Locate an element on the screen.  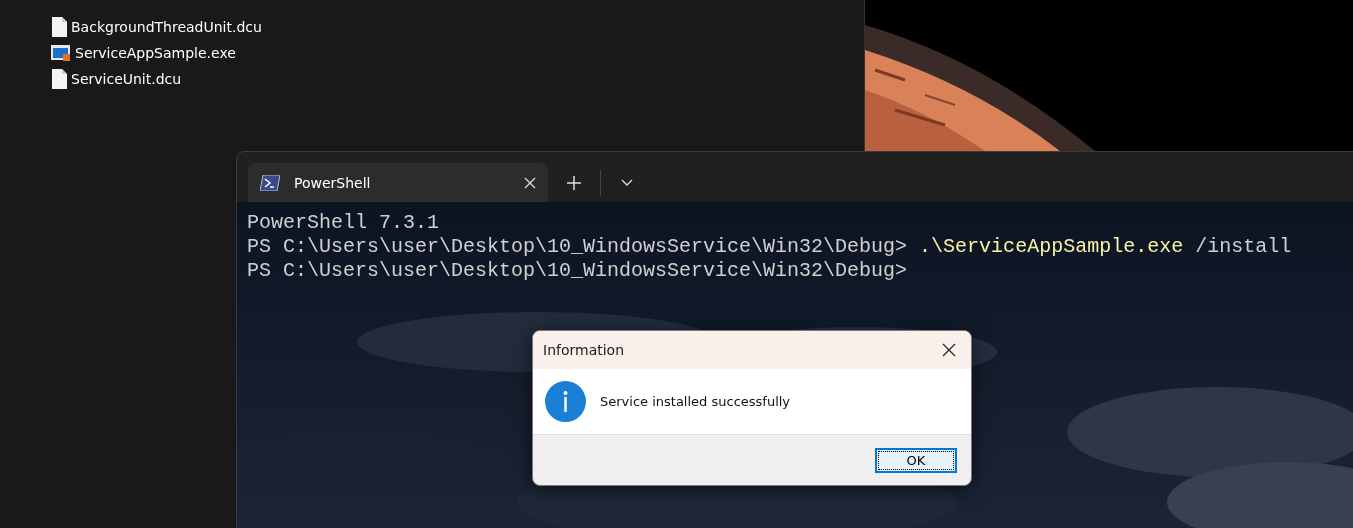
ok-button: OK is located at coordinates (916, 460).